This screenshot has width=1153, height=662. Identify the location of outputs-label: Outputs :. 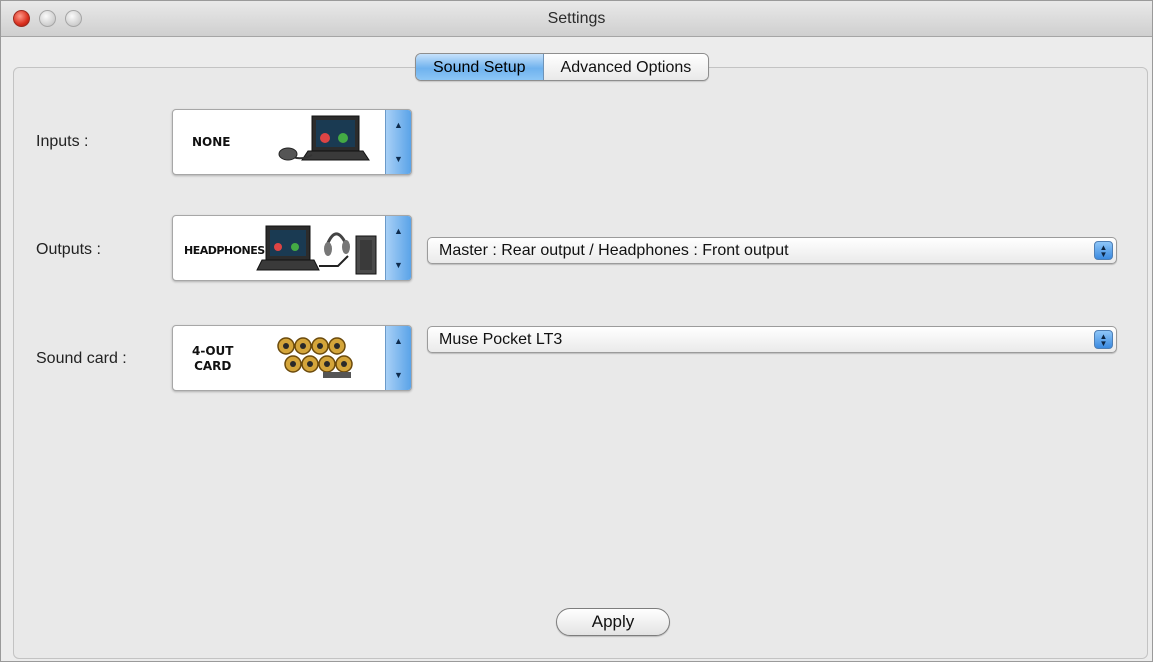
(68, 249).